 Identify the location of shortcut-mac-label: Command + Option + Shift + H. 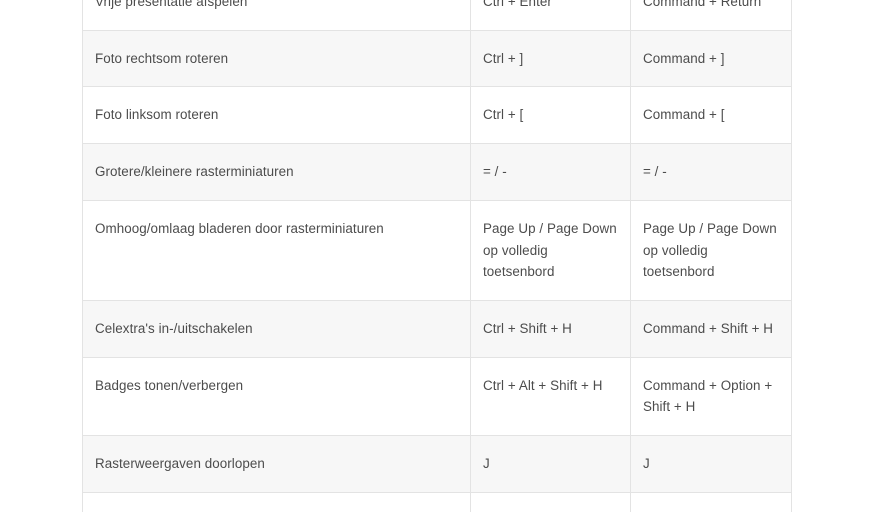
(708, 396).